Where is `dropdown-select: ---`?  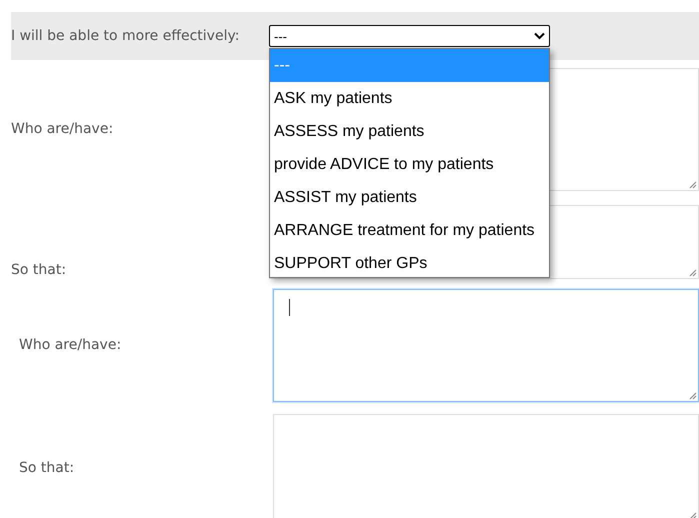 dropdown-select: --- is located at coordinates (409, 36).